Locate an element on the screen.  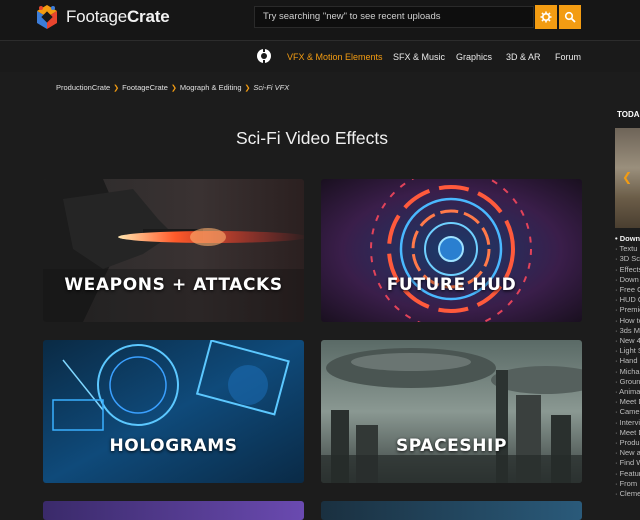
sidebar-news-item: · Effects is located at coordinates (627, 270).